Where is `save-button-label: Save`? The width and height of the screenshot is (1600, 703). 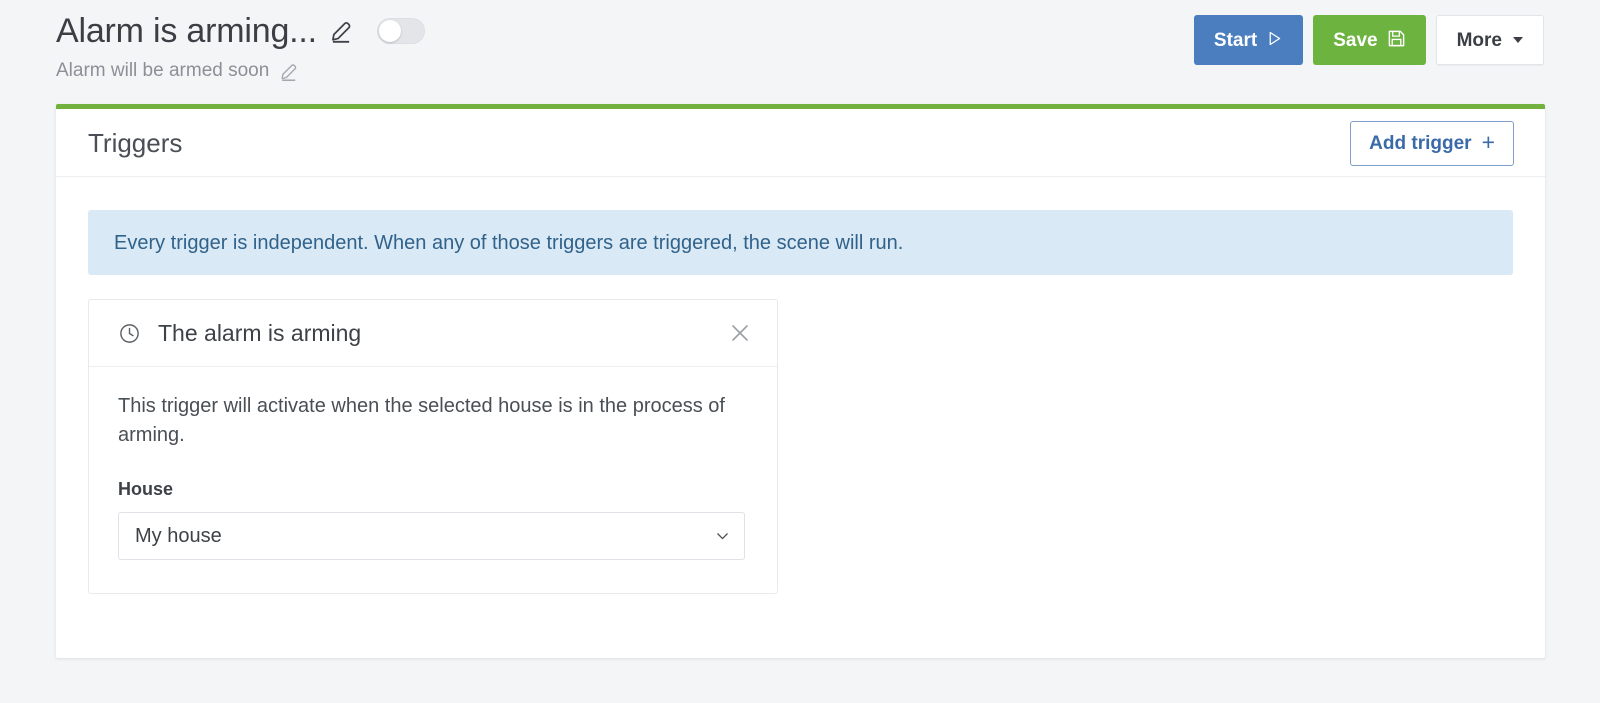
save-button-label: Save is located at coordinates (1355, 40).